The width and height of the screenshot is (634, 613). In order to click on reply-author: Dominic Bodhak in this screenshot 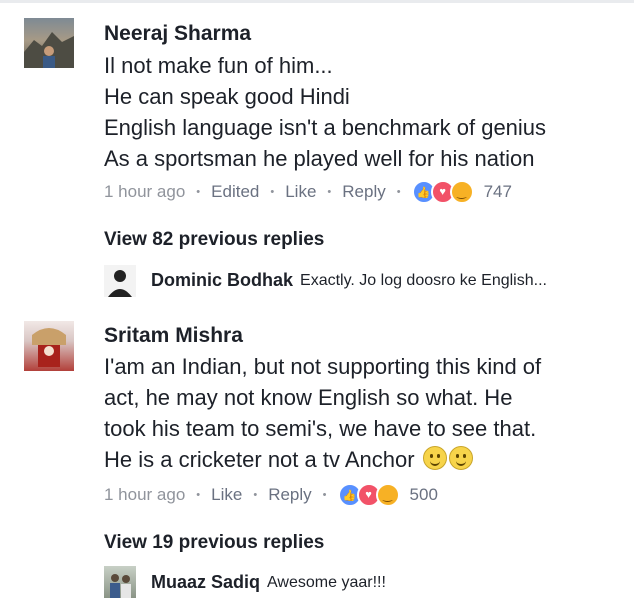, I will do `click(222, 280)`.